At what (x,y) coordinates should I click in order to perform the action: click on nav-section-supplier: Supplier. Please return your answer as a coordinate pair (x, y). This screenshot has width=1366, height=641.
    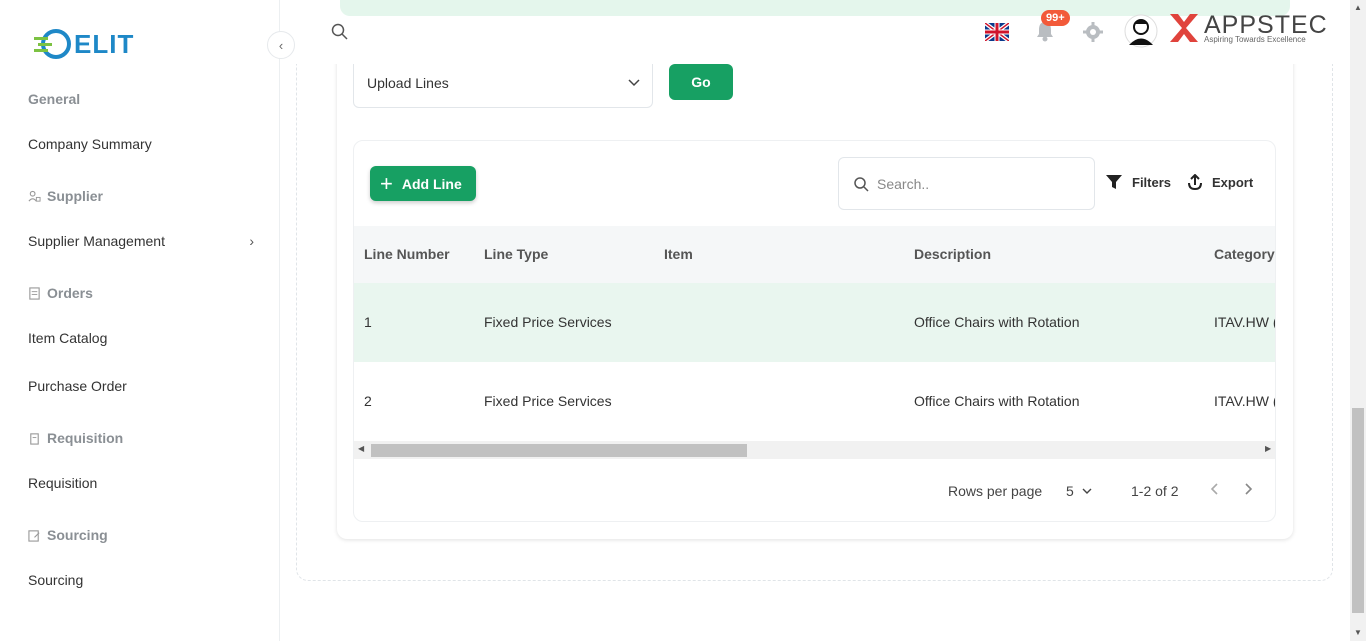
    Looking at the image, I should click on (65, 196).